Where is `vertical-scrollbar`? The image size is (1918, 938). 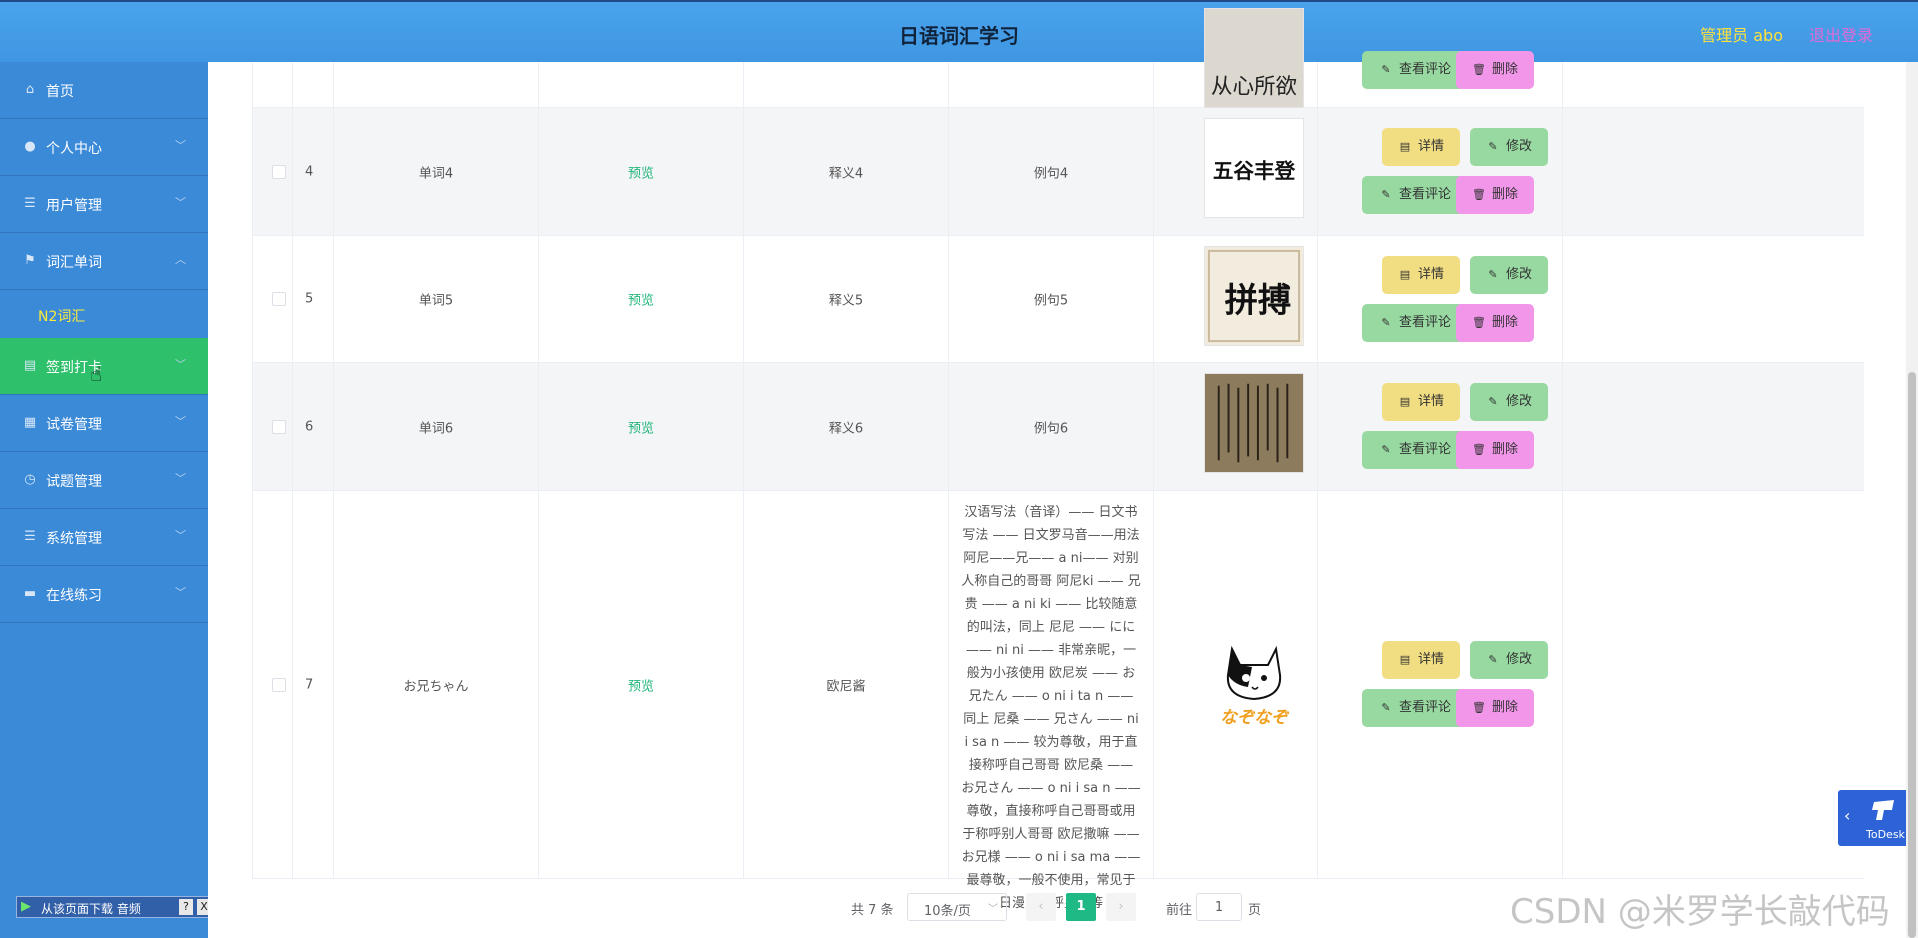 vertical-scrollbar is located at coordinates (1912, 500).